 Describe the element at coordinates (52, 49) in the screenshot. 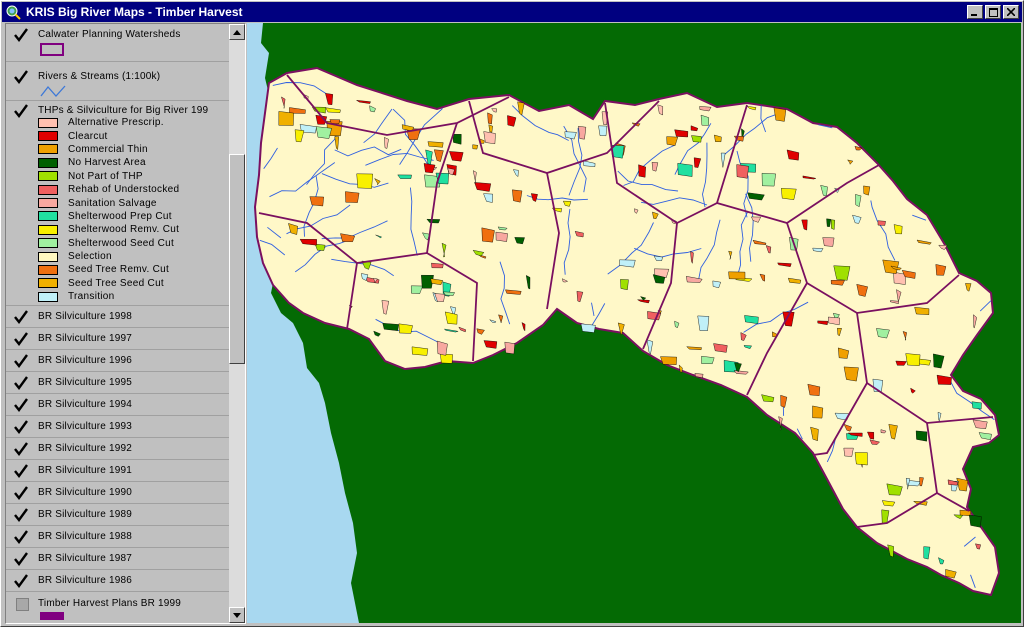

I see `polygon-symbol-icon` at that location.